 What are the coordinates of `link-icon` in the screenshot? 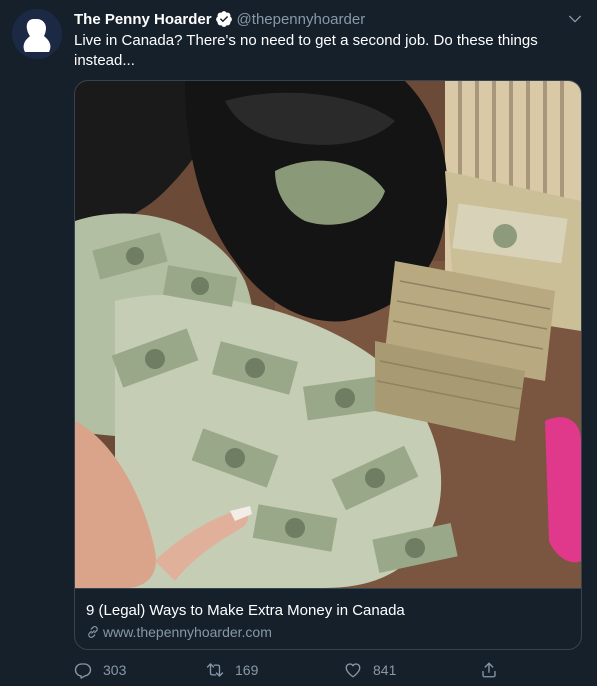 It's located at (93, 632).